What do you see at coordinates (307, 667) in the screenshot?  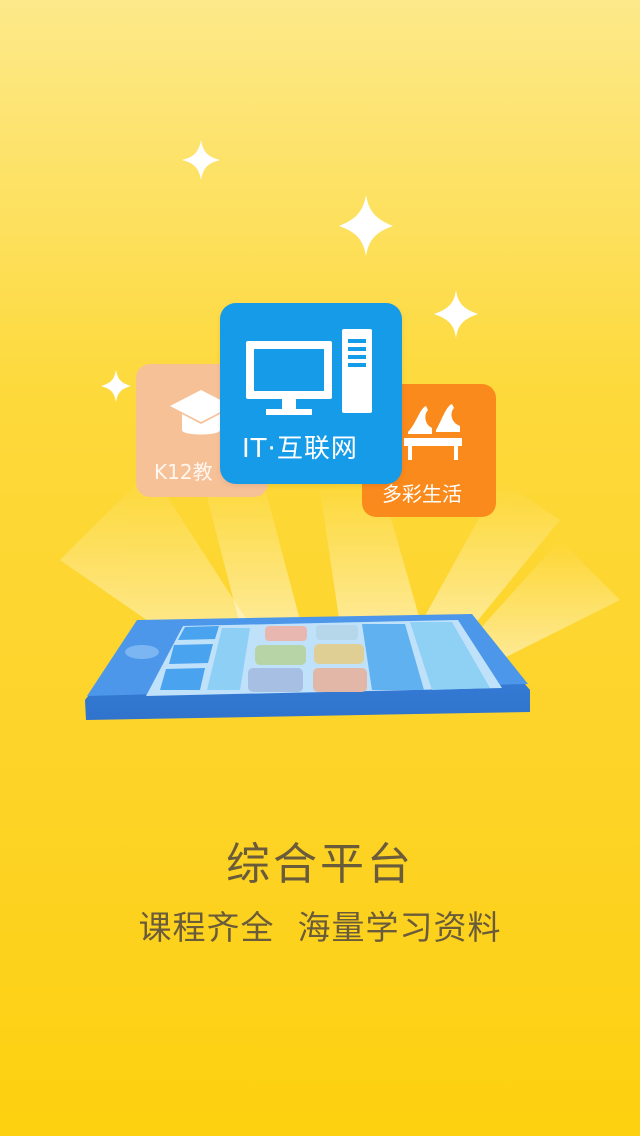 I see `tablet-illustration` at bounding box center [307, 667].